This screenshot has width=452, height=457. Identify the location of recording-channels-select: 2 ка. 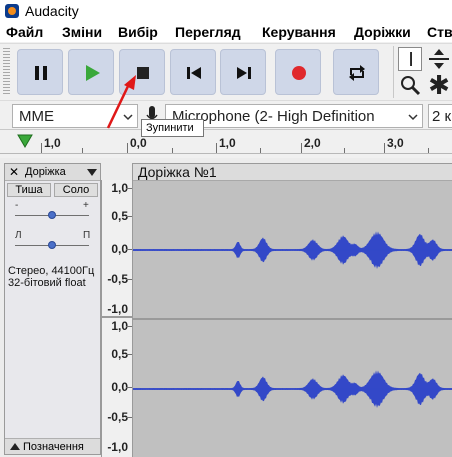
(440, 116).